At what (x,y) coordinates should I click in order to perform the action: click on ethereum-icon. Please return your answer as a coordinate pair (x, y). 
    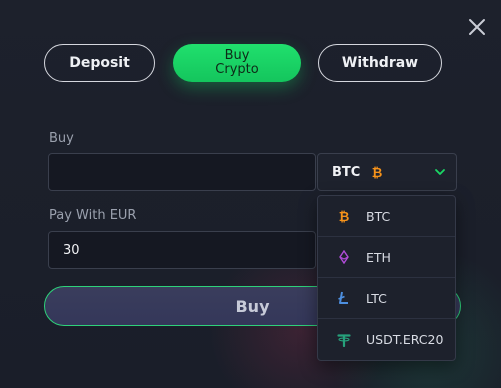
    Looking at the image, I should click on (344, 257).